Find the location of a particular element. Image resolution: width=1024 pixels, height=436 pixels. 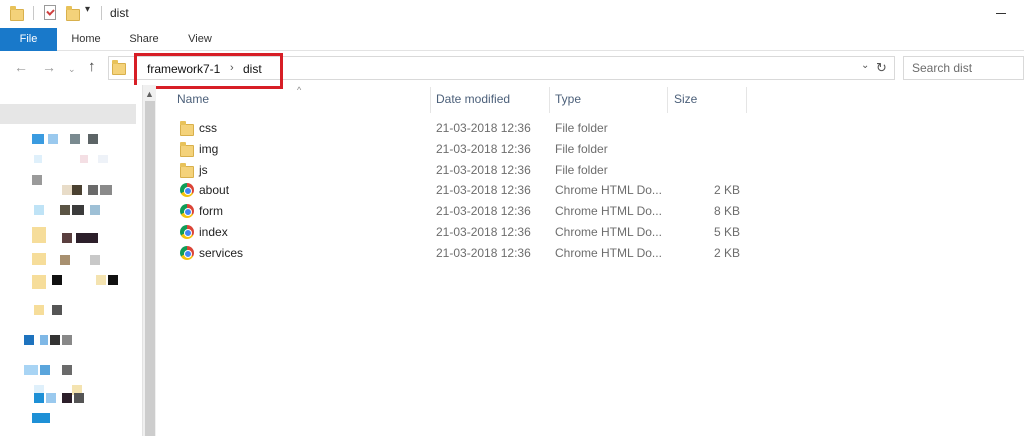

file-row: js 21-03-2018 12:36 File folder is located at coordinates (460, 169).